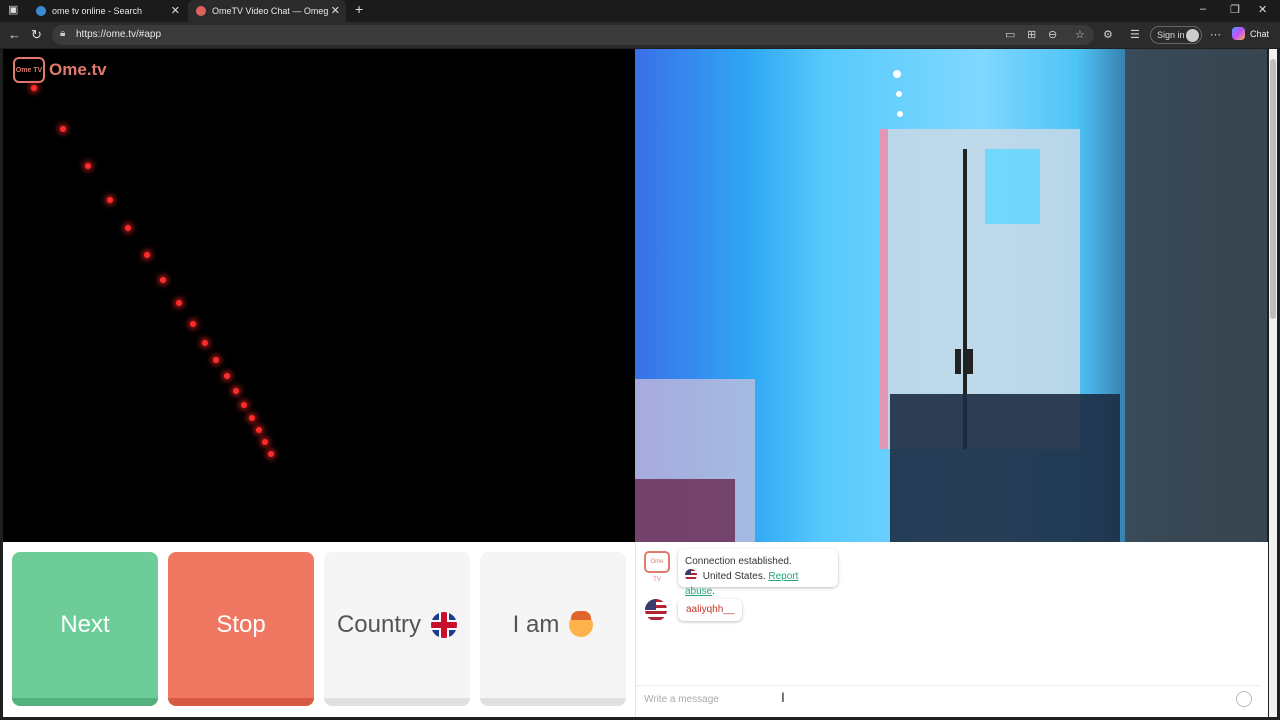 This screenshot has height=720, width=1280. I want to click on door-paper, so click(1012, 186).